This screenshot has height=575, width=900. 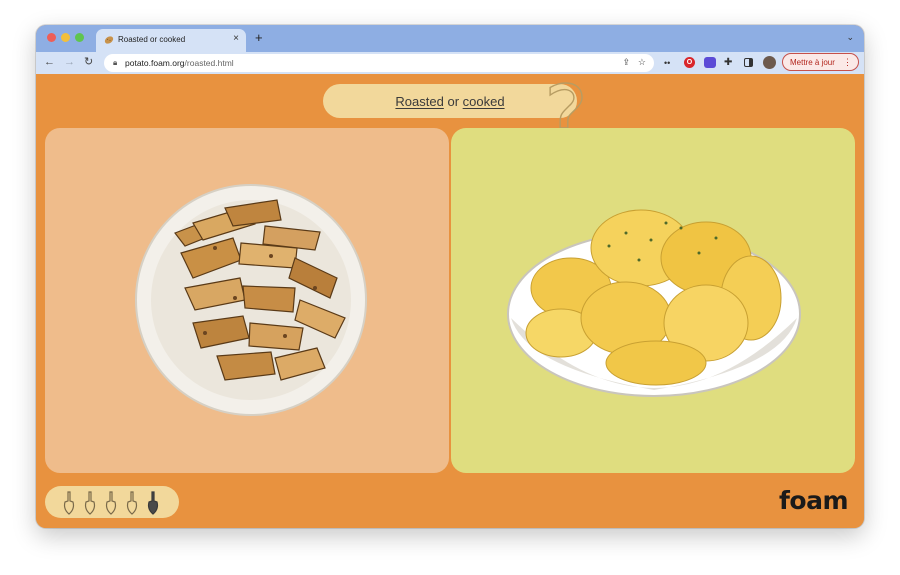 What do you see at coordinates (379, 63) in the screenshot?
I see `address-bar: 🔒︎ potato.foam.org/roasted.html ⇪ ☆` at bounding box center [379, 63].